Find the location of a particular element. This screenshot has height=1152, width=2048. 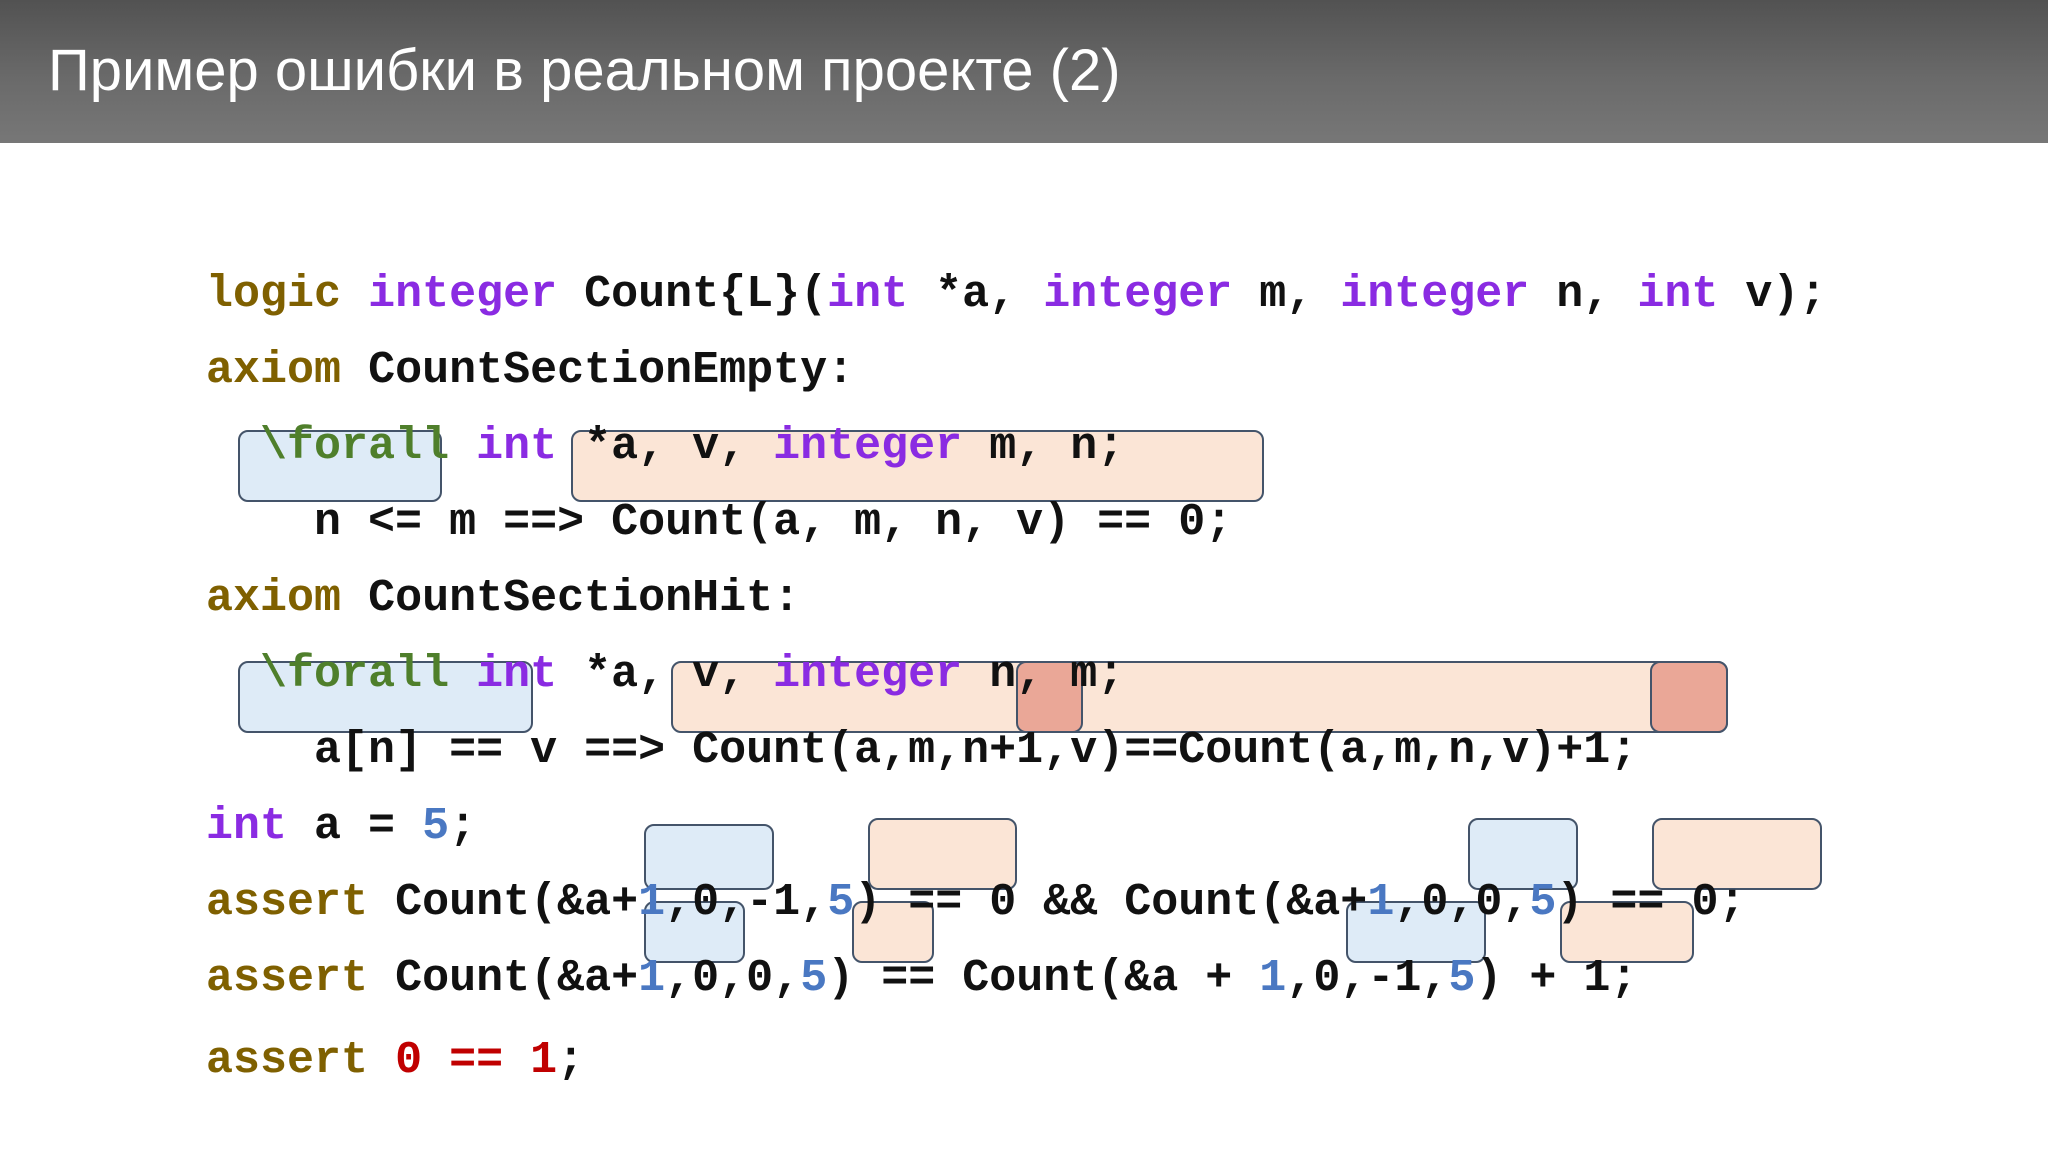

code-line-6: \forall int *a, v, integer n, m; is located at coordinates (692, 674).